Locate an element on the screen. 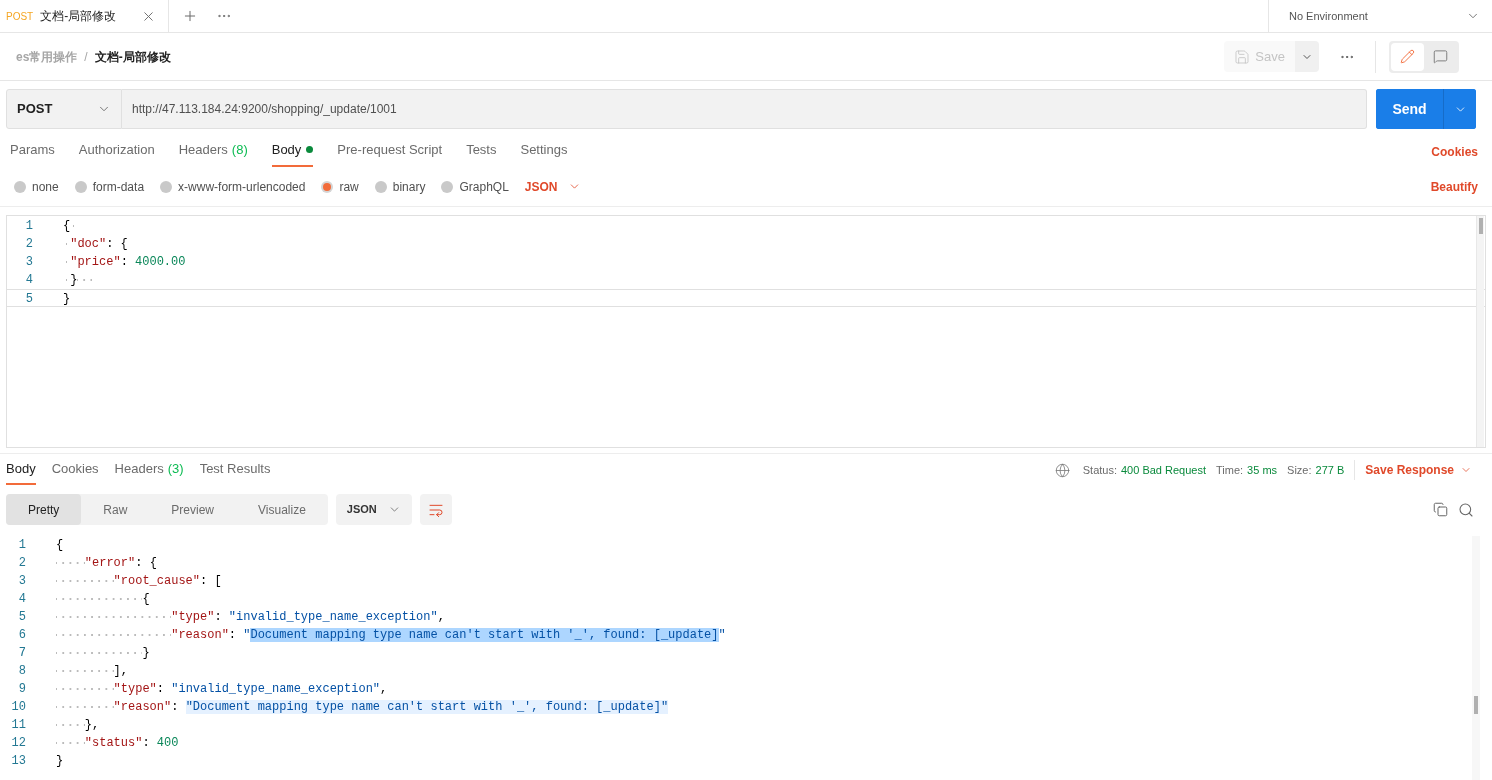  globe-icon is located at coordinates (1062, 470).